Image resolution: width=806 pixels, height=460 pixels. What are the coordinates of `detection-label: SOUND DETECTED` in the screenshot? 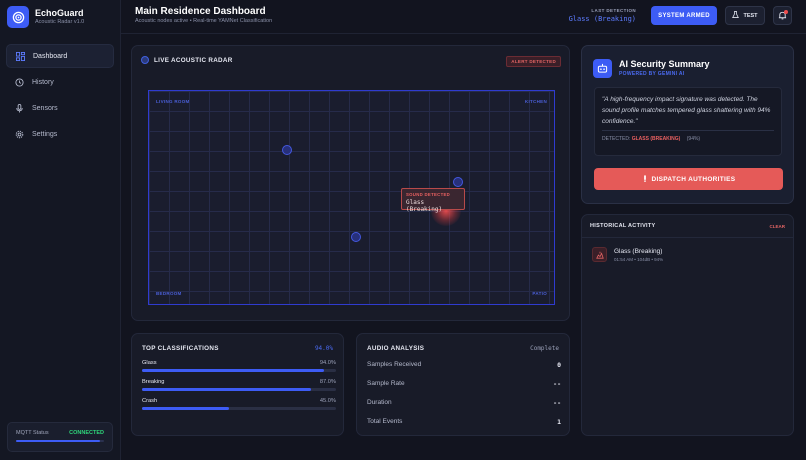 It's located at (428, 194).